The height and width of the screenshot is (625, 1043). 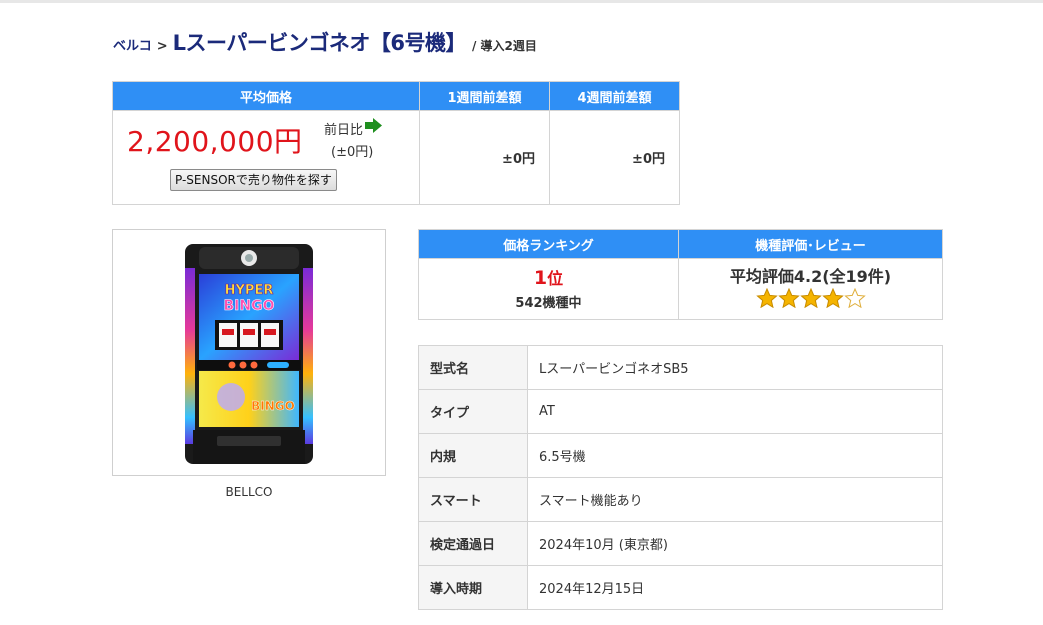 What do you see at coordinates (735, 411) in the screenshot?
I see `spec-value: AT` at bounding box center [735, 411].